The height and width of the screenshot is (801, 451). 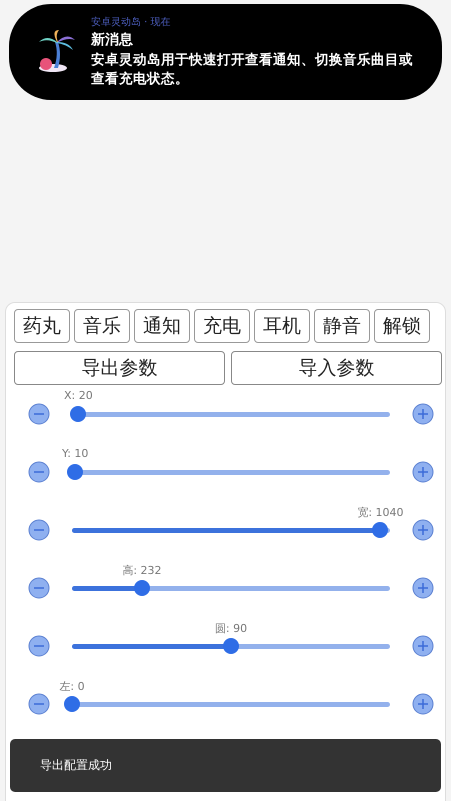 What do you see at coordinates (336, 368) in the screenshot?
I see `import-button: 导入参数` at bounding box center [336, 368].